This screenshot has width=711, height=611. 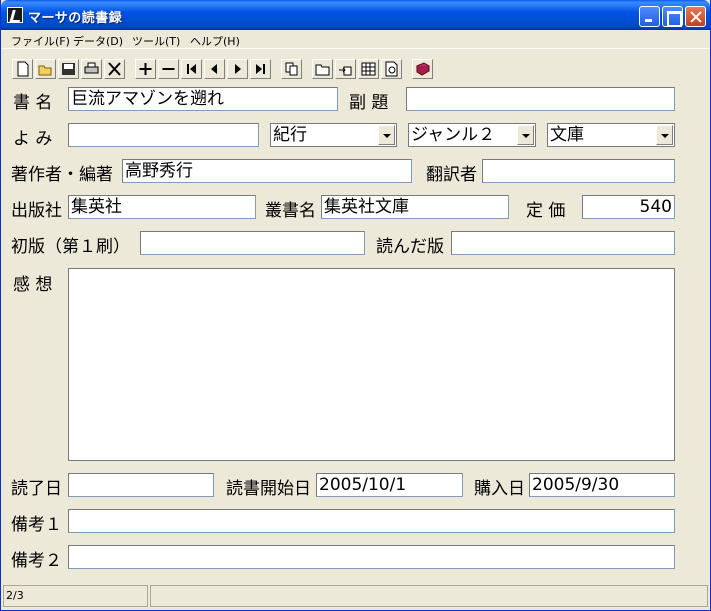 I want to click on note2-field, so click(x=371, y=557).